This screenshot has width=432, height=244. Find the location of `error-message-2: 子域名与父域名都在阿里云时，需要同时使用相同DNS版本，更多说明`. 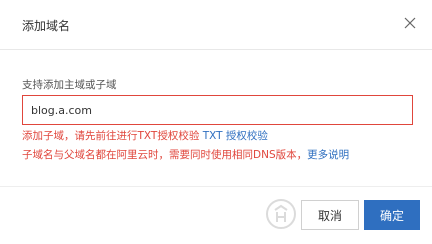

error-message-2: 子域名与父域名都在阿里云时，需要同时使用相同DNS版本，更多说明 is located at coordinates (185, 154).